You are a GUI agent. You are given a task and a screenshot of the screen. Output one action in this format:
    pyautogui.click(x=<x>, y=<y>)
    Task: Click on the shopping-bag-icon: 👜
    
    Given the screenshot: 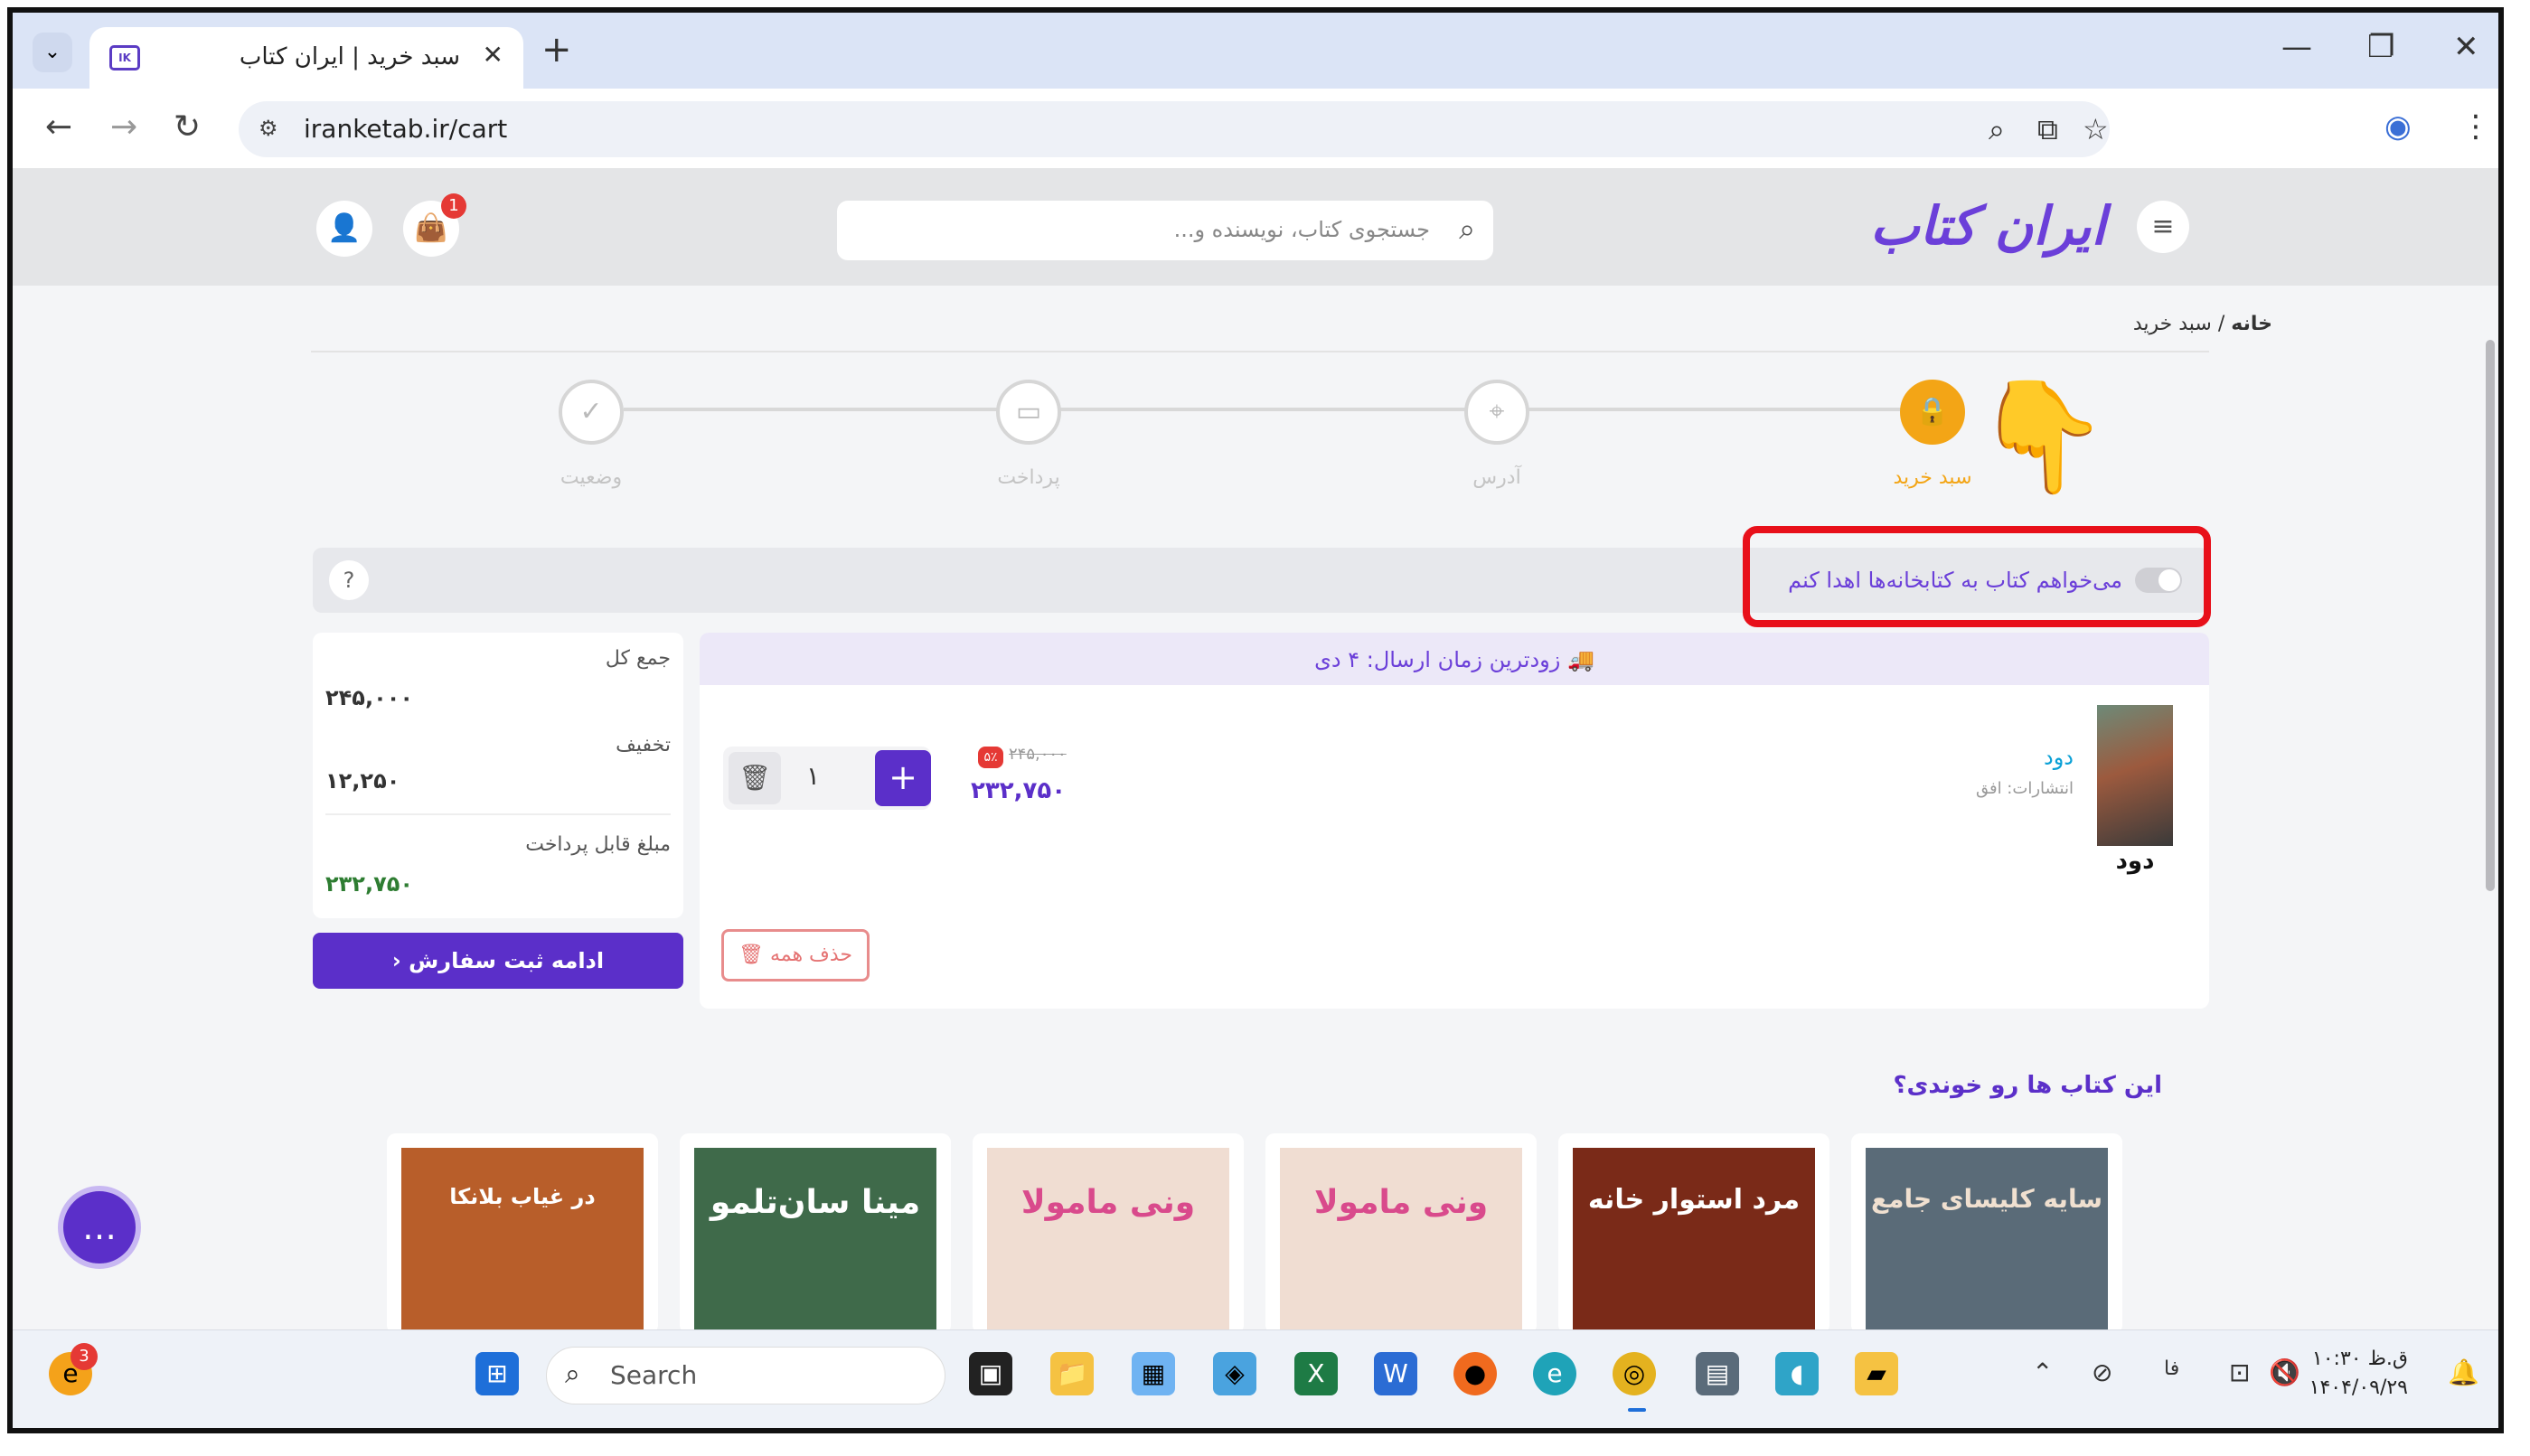 What is the action you would take?
    pyautogui.click(x=431, y=228)
    